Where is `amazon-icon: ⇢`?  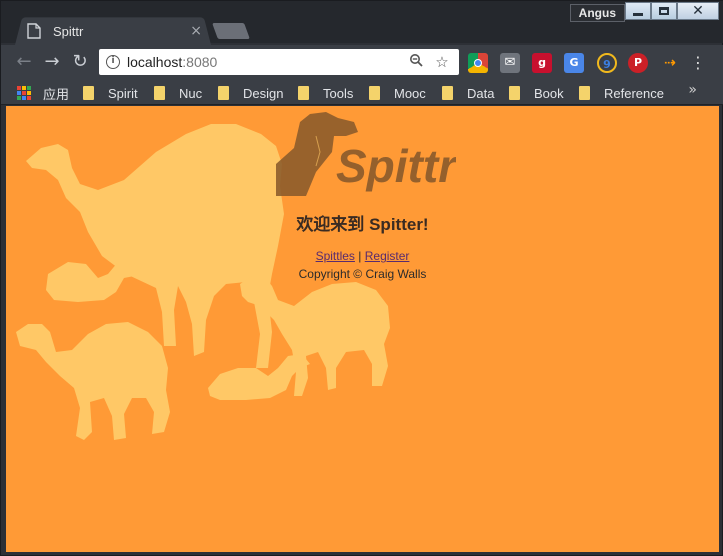
amazon-icon: ⇢ is located at coordinates (670, 63).